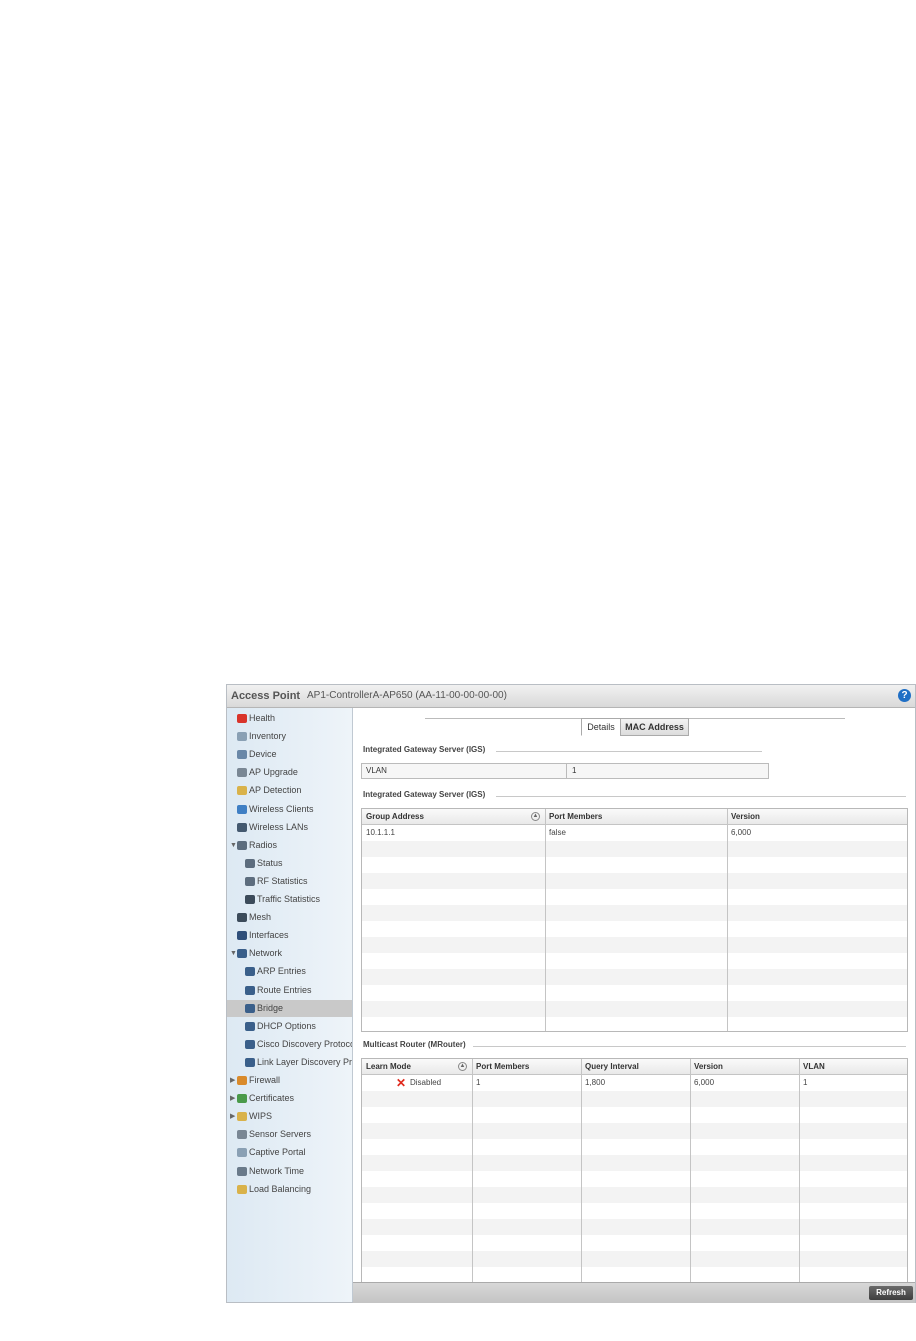 Image resolution: width=916 pixels, height=1341 pixels. I want to click on load-balancing-icon, so click(242, 1189).